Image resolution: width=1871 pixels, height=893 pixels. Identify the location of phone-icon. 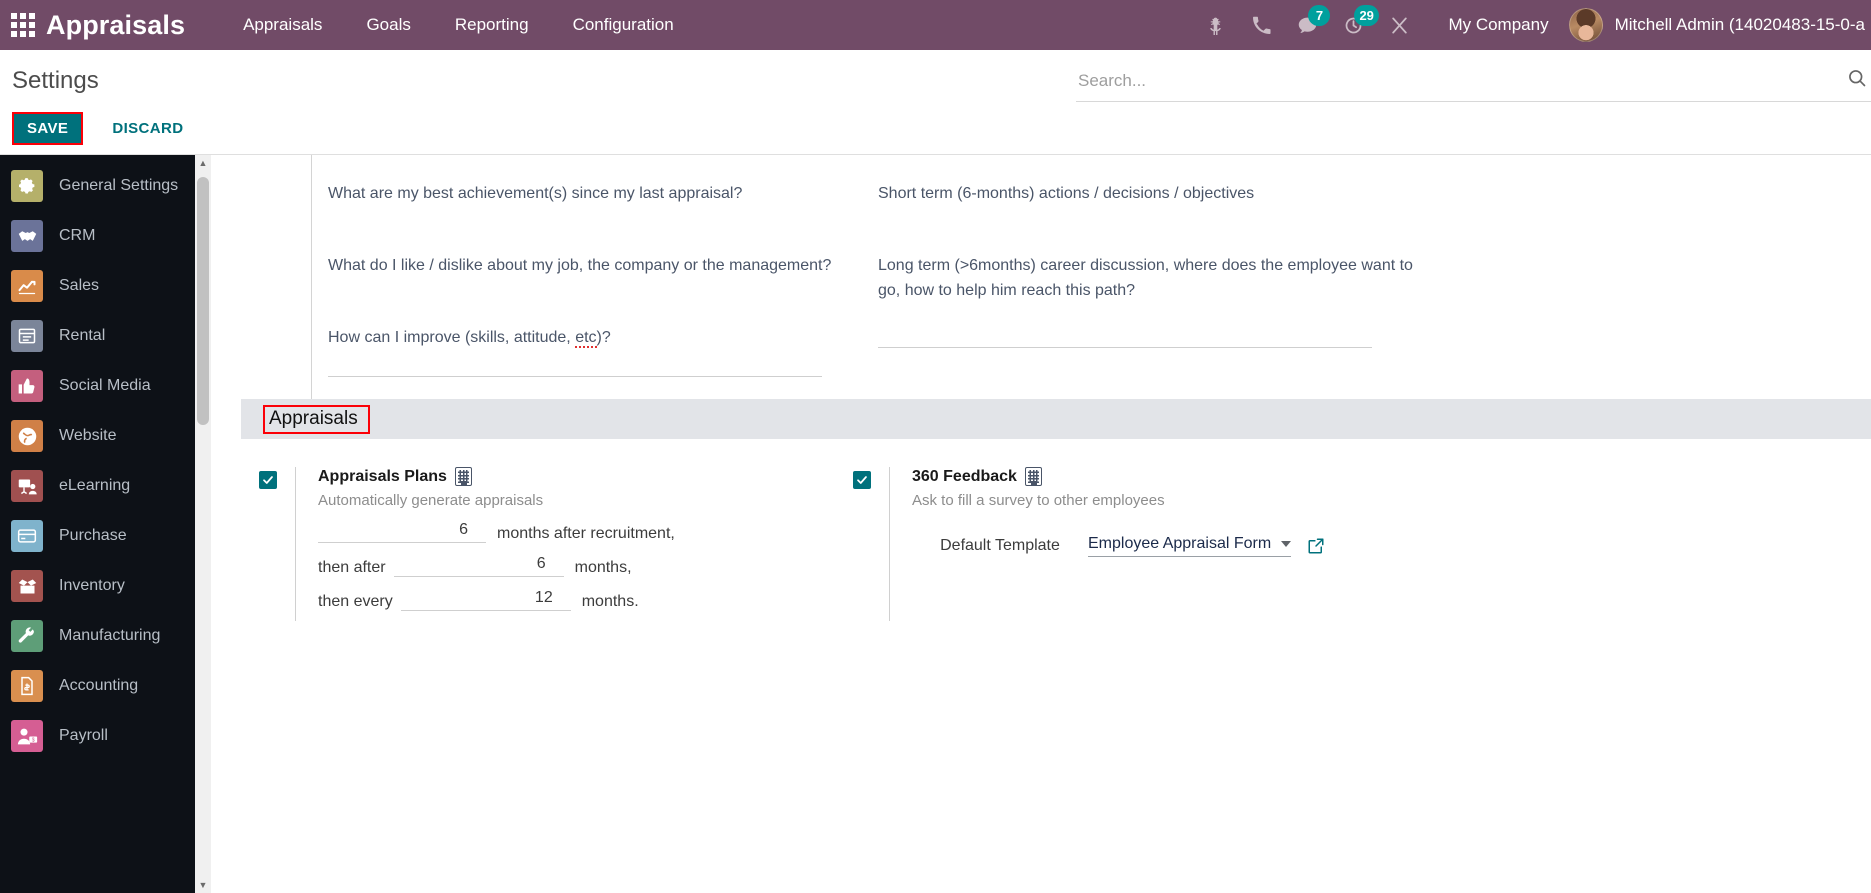
(1261, 25).